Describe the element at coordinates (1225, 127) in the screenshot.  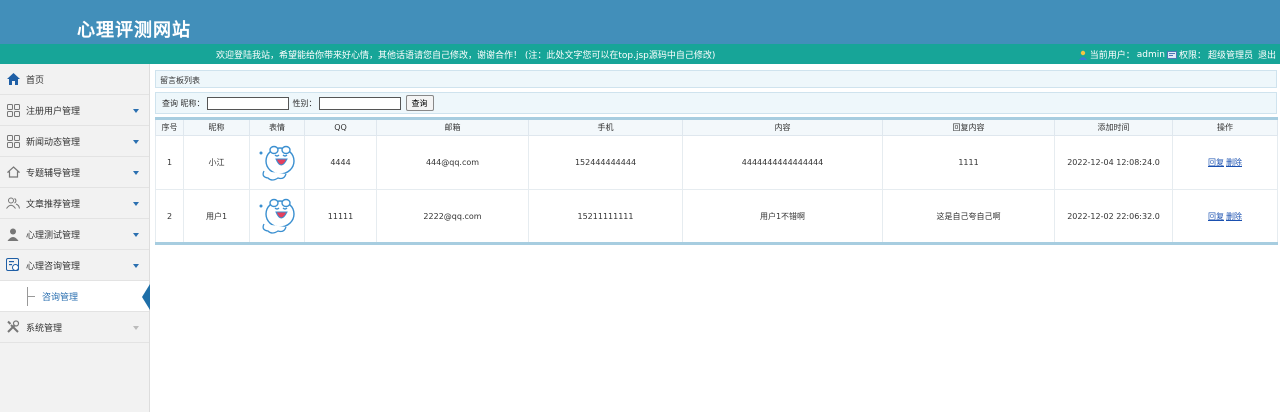
I see `column-header: 操作` at that location.